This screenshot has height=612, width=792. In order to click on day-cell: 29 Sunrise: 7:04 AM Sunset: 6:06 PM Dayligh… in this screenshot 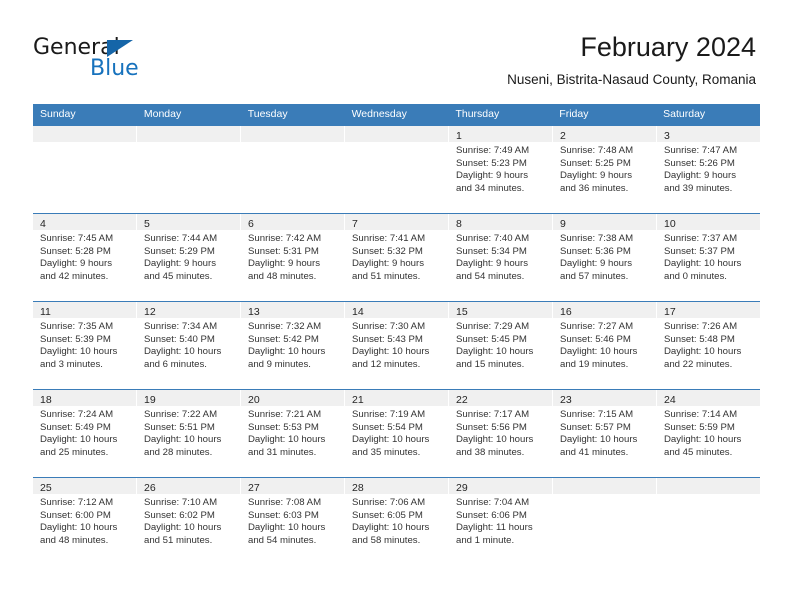, I will do `click(501, 520)`.